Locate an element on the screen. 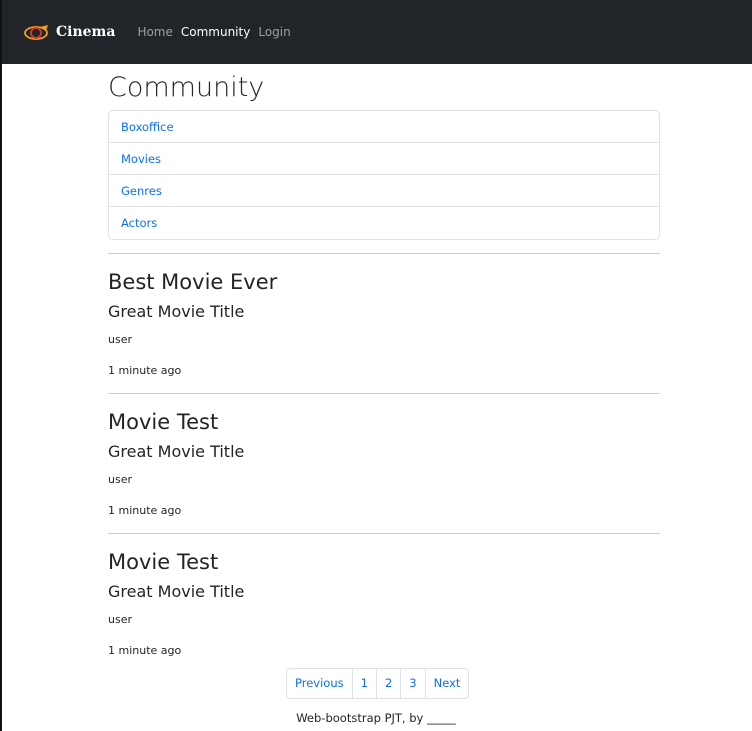  category-item-actors: Actors is located at coordinates (384, 223).